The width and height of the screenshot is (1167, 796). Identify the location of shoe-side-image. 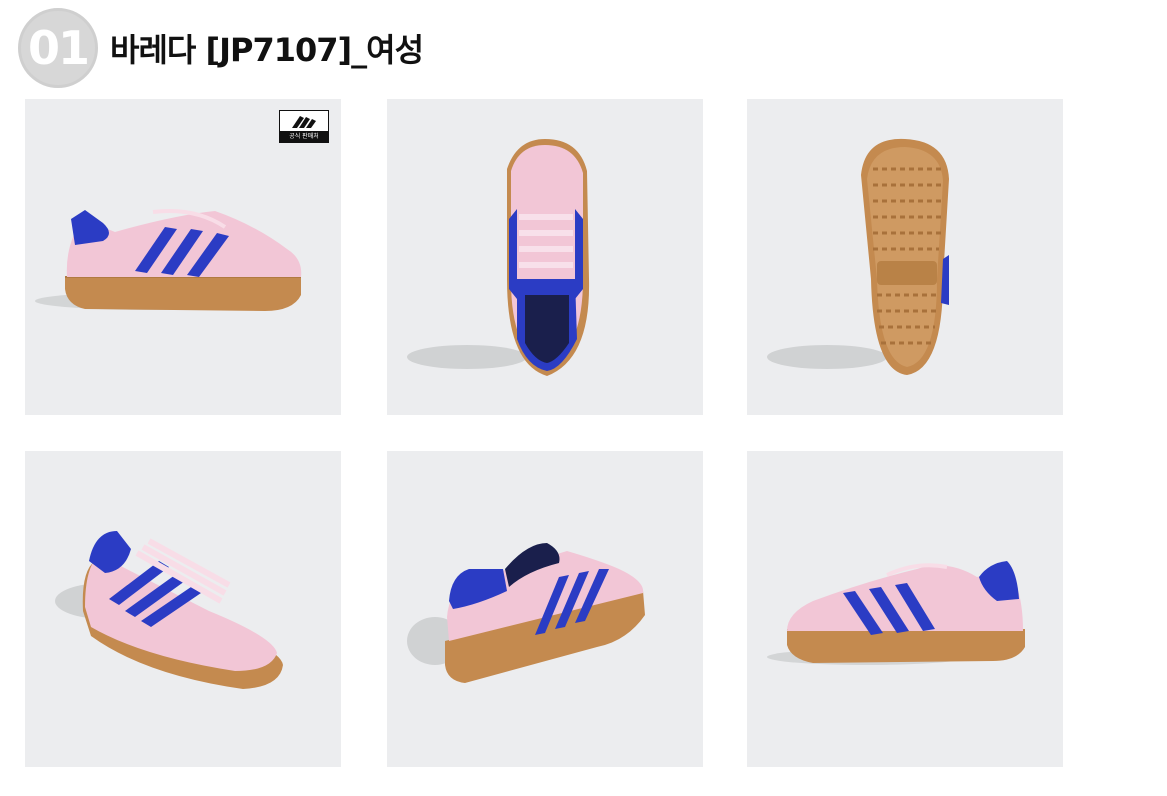
(168, 260).